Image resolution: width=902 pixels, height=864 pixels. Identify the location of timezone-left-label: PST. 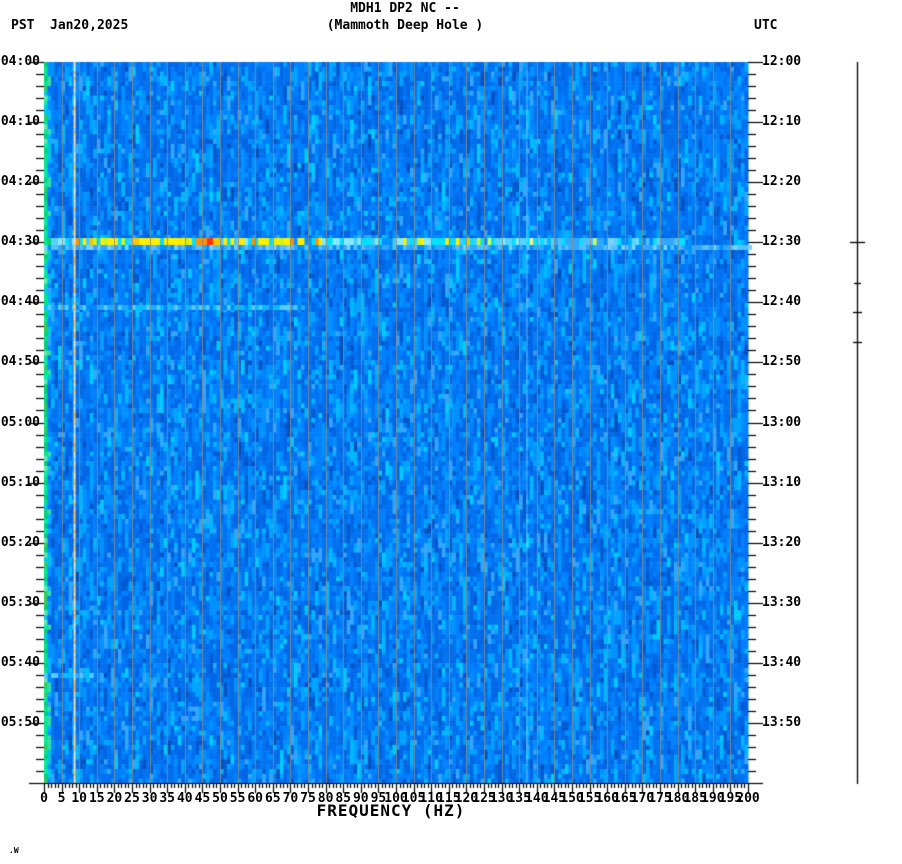
(23, 25).